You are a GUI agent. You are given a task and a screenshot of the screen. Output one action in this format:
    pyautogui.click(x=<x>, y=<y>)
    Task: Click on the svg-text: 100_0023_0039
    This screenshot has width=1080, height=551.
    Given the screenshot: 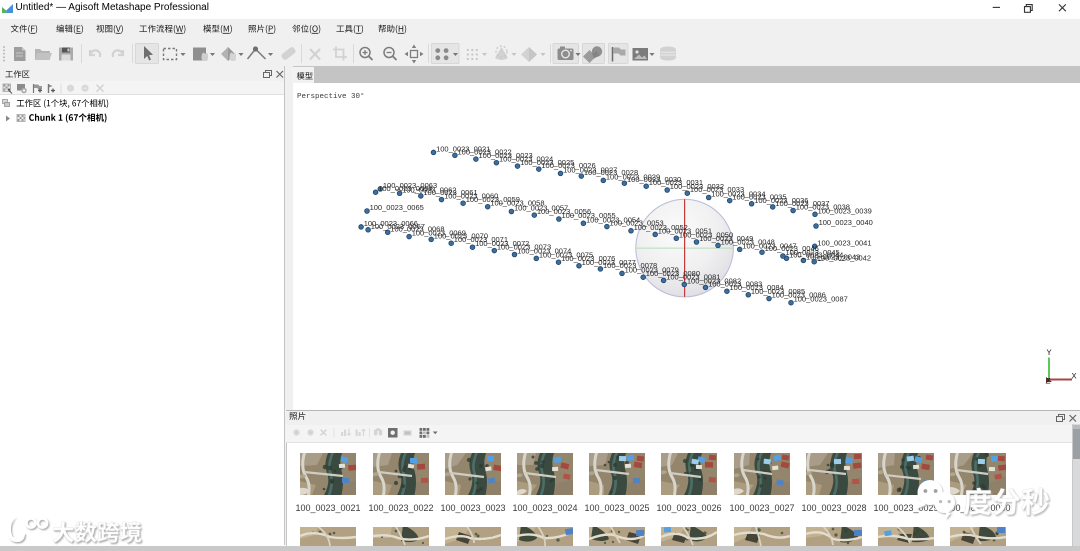 What is the action you would take?
    pyautogui.click(x=845, y=210)
    